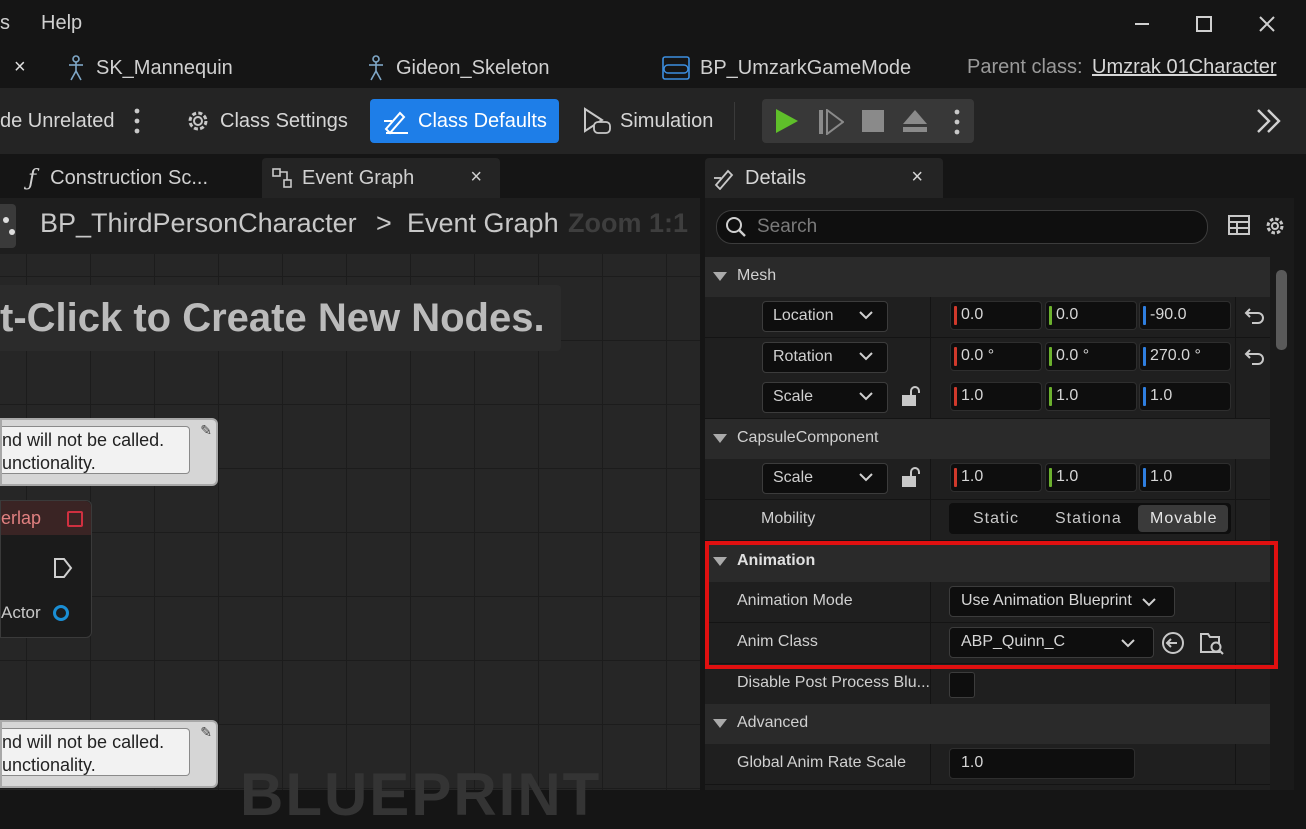 The image size is (1306, 829). I want to click on tab-gideon-skeleton: Gideon_Skeleton, so click(457, 68).